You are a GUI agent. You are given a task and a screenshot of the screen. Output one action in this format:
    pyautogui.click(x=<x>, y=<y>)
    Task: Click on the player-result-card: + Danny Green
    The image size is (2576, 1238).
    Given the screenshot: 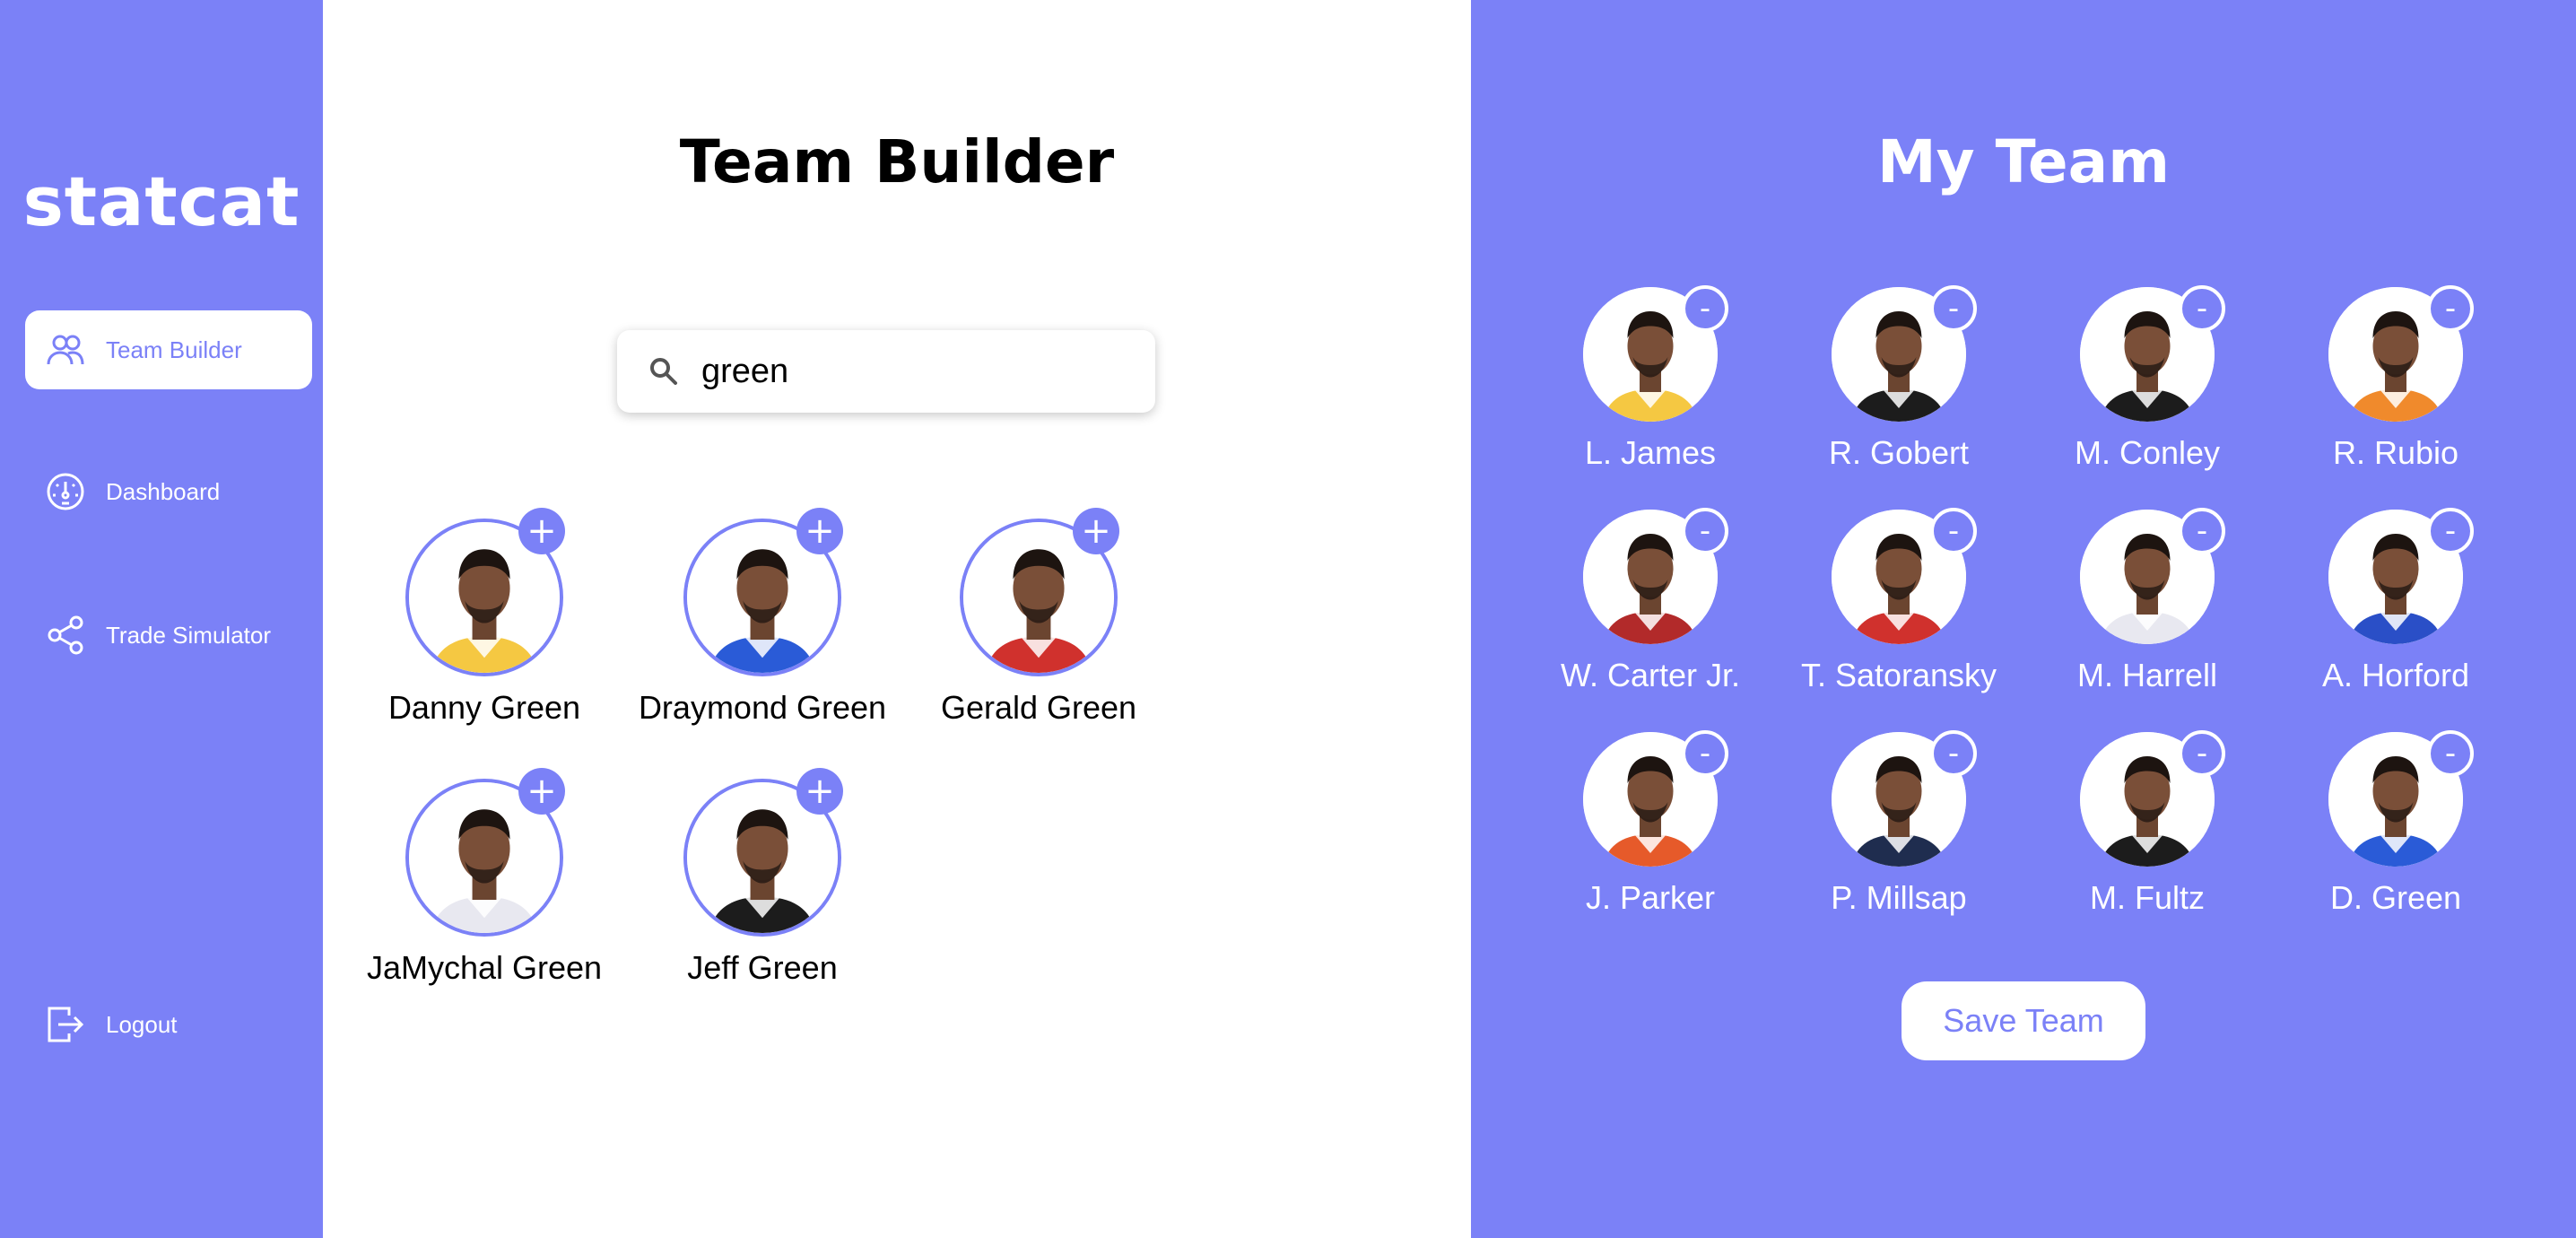 What is the action you would take?
    pyautogui.click(x=484, y=617)
    